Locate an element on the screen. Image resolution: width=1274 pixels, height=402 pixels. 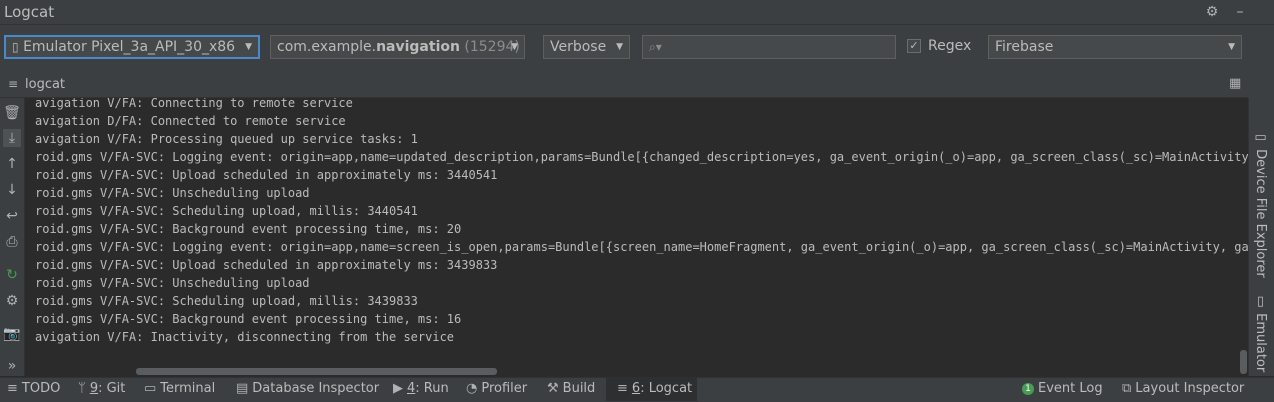
folder-icon: ▭ is located at coordinates (1260, 137).